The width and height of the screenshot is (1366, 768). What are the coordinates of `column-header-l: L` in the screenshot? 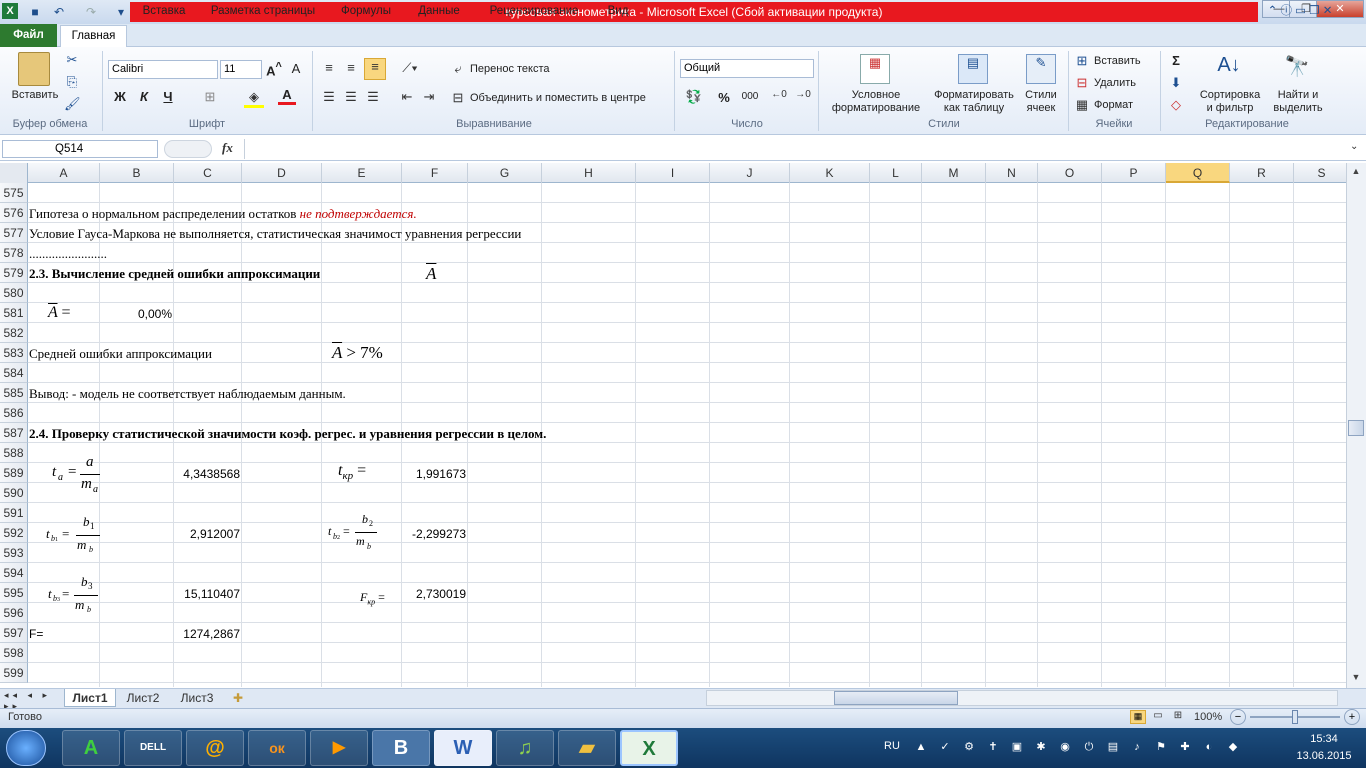 It's located at (896, 173).